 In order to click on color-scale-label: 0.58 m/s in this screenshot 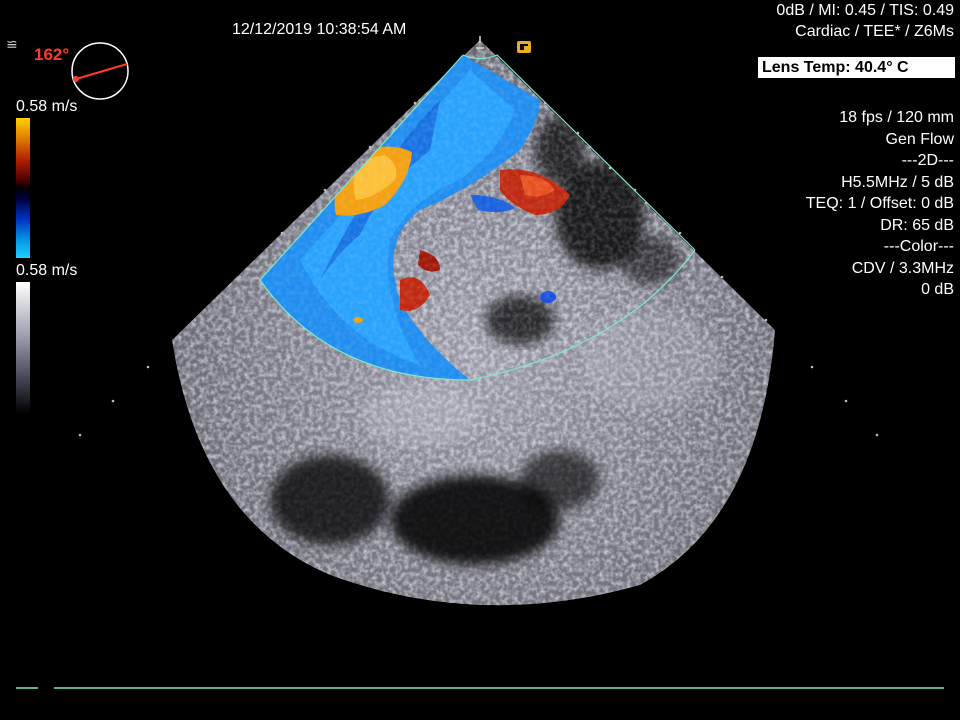, I will do `click(47, 106)`.